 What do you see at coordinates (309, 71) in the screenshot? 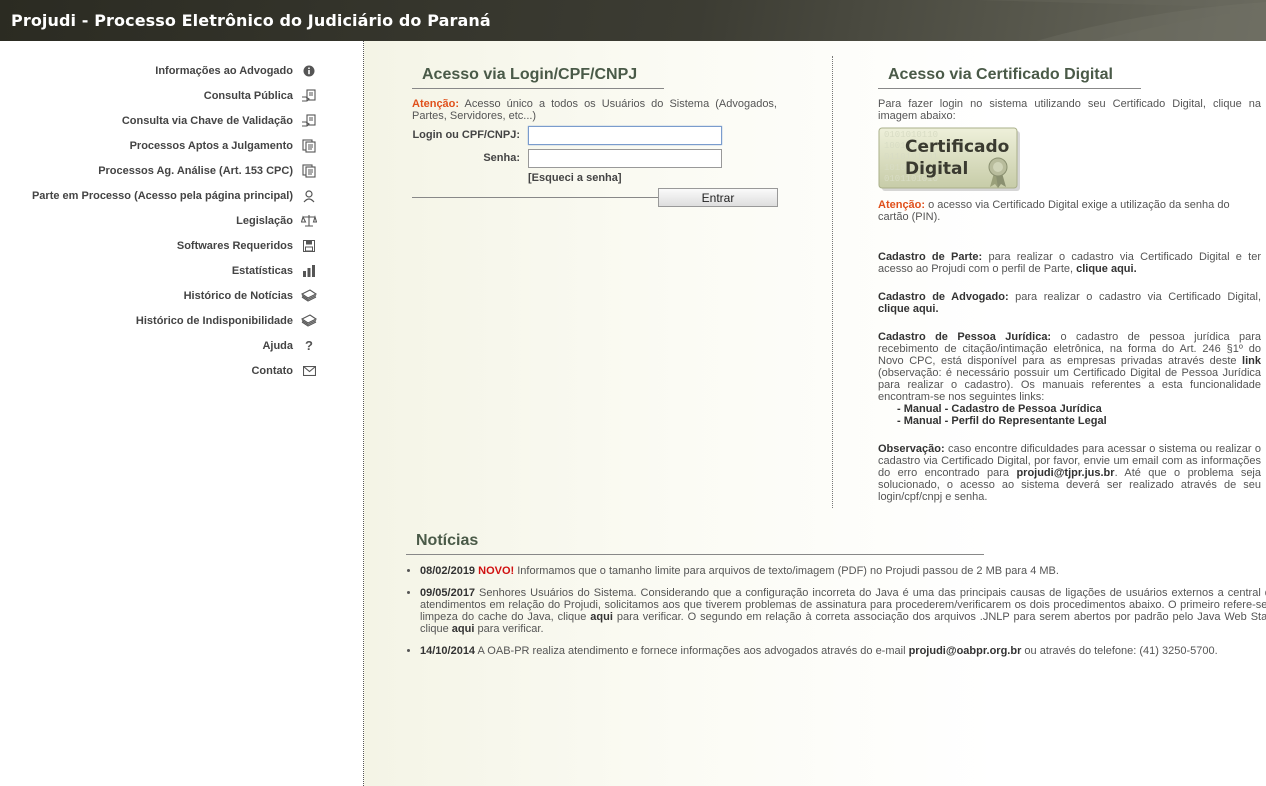
I see `info-icon` at bounding box center [309, 71].